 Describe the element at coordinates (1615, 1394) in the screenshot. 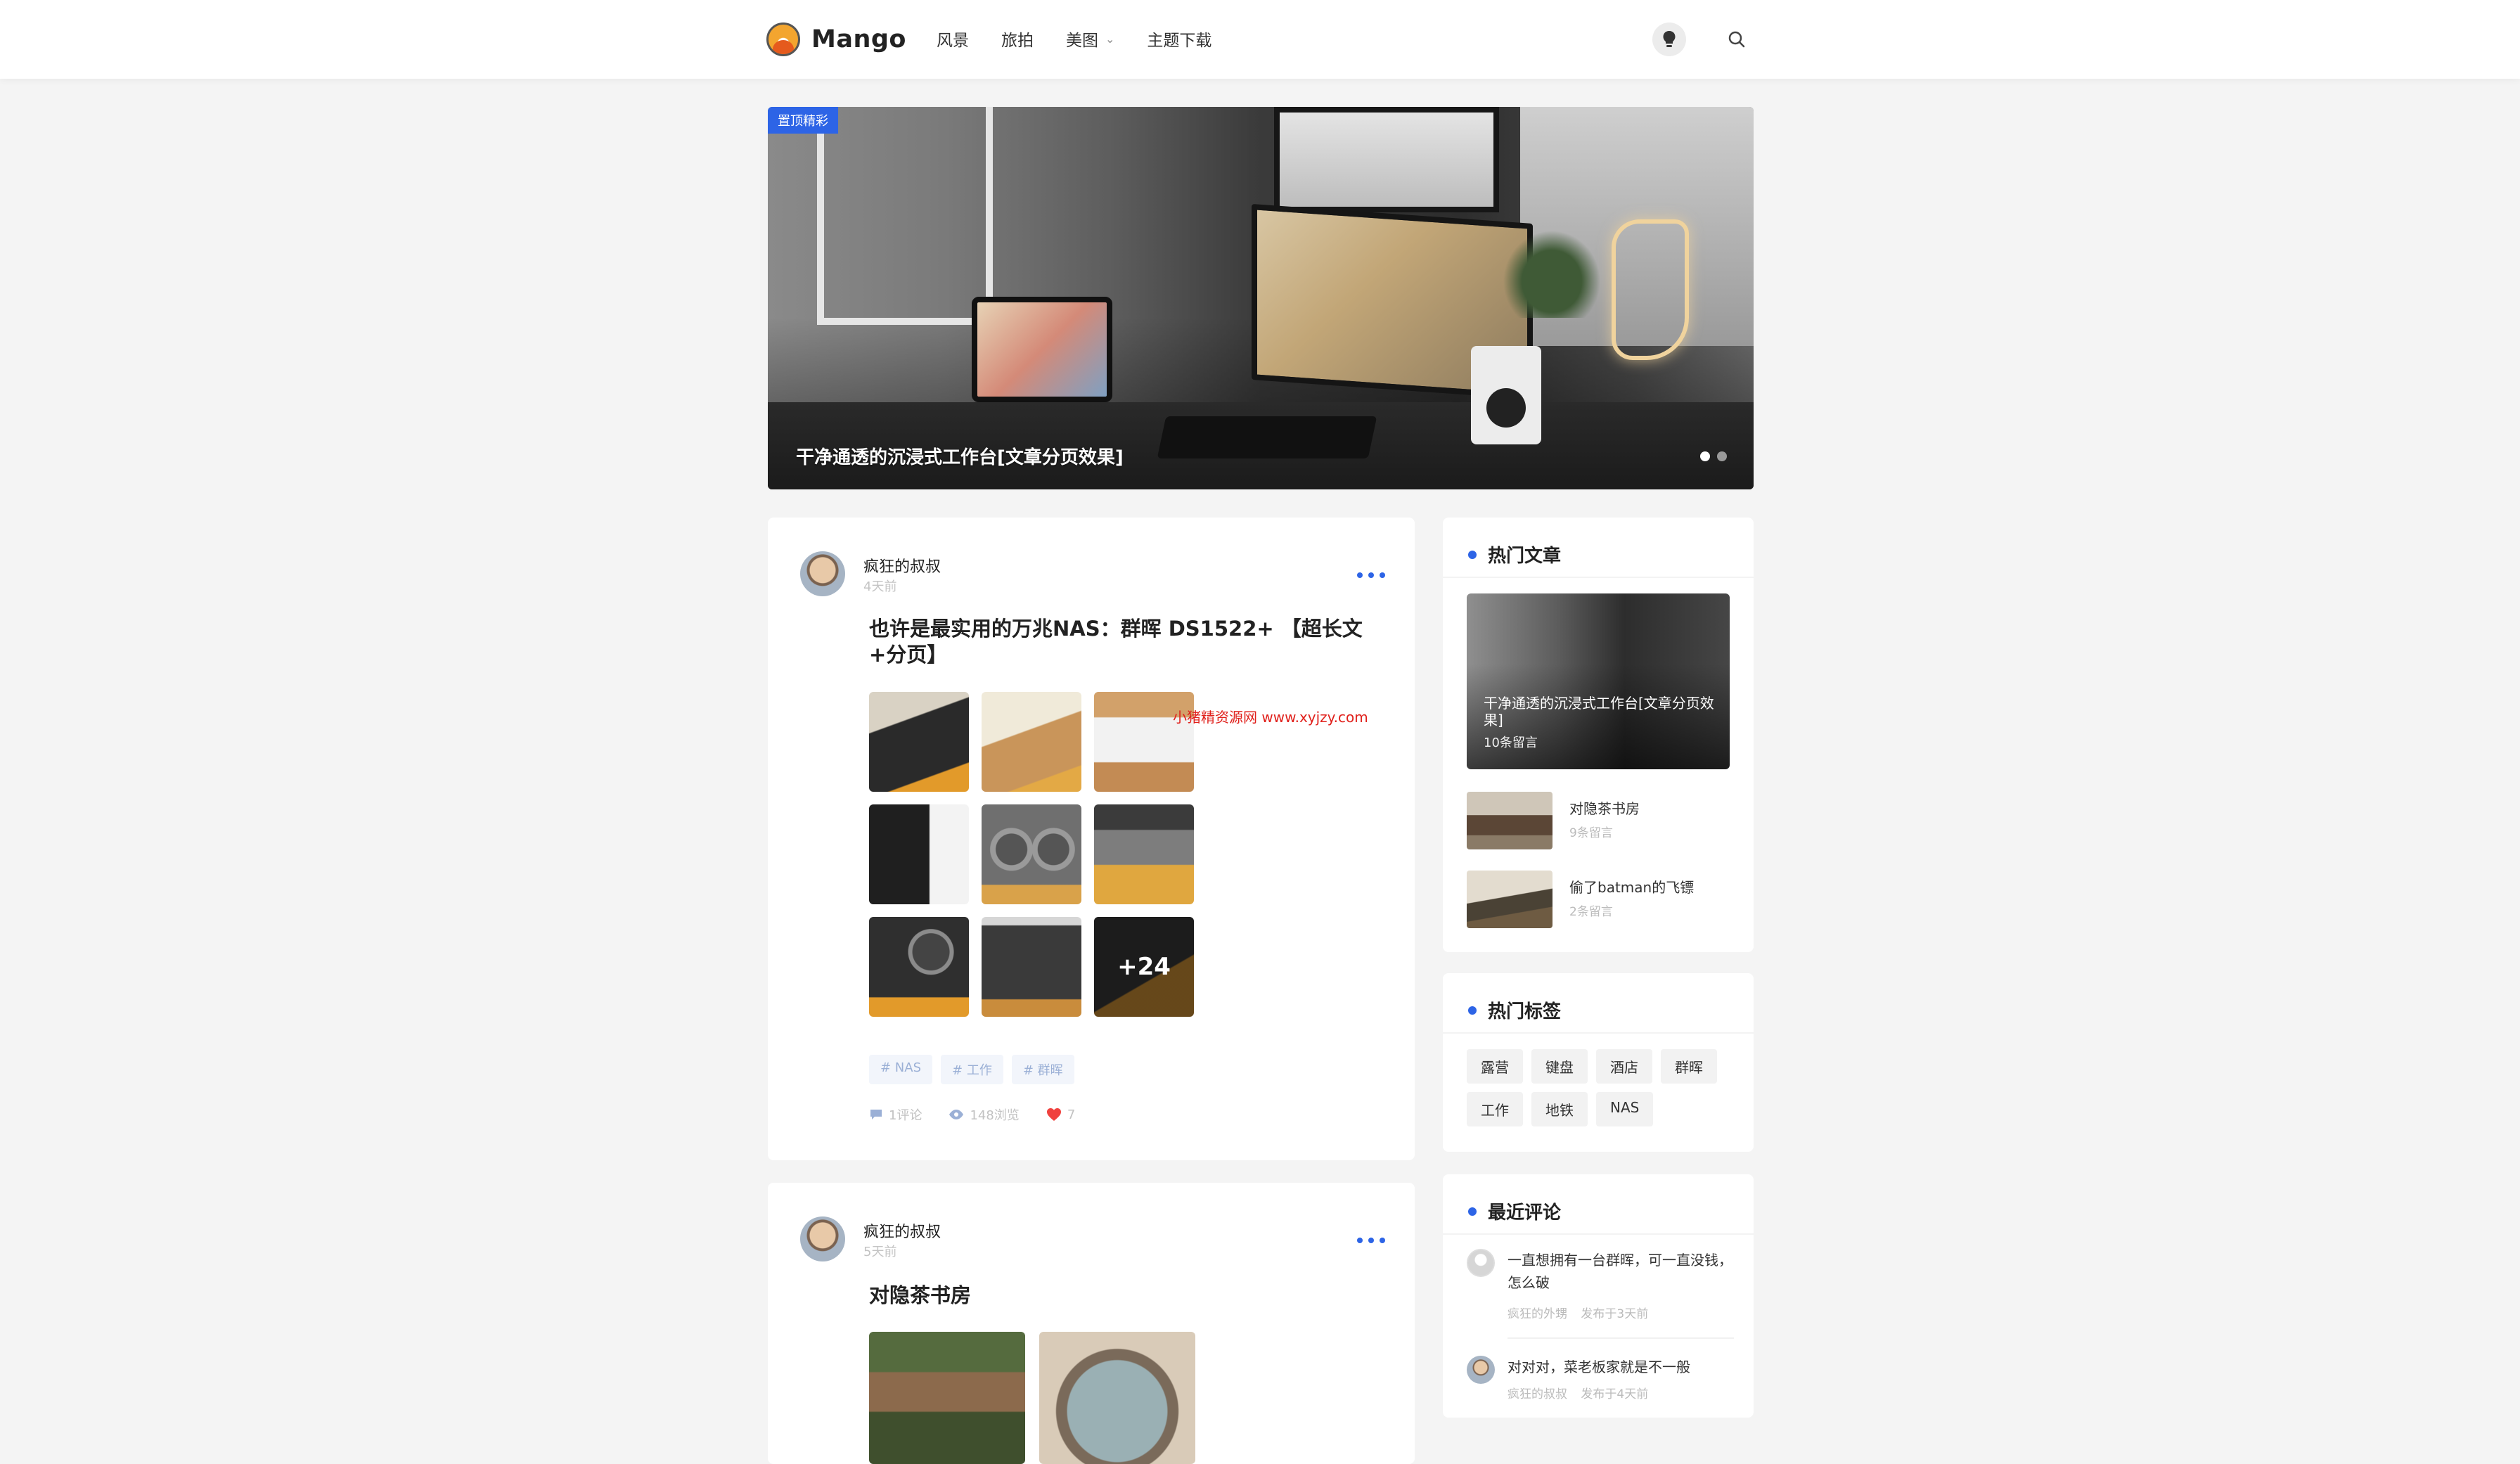

I see `comment-time: 发布于4天前` at that location.